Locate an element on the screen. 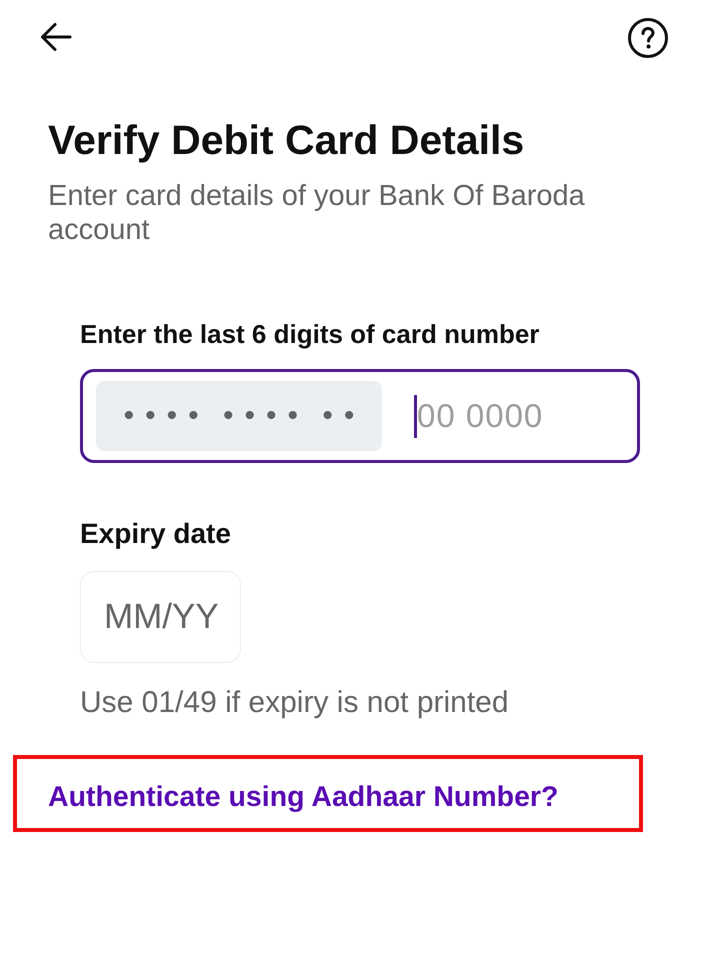 This screenshot has height=972, width=720. aadhaar-auth-link: Authenticate using Aadhaar Number? is located at coordinates (303, 796).